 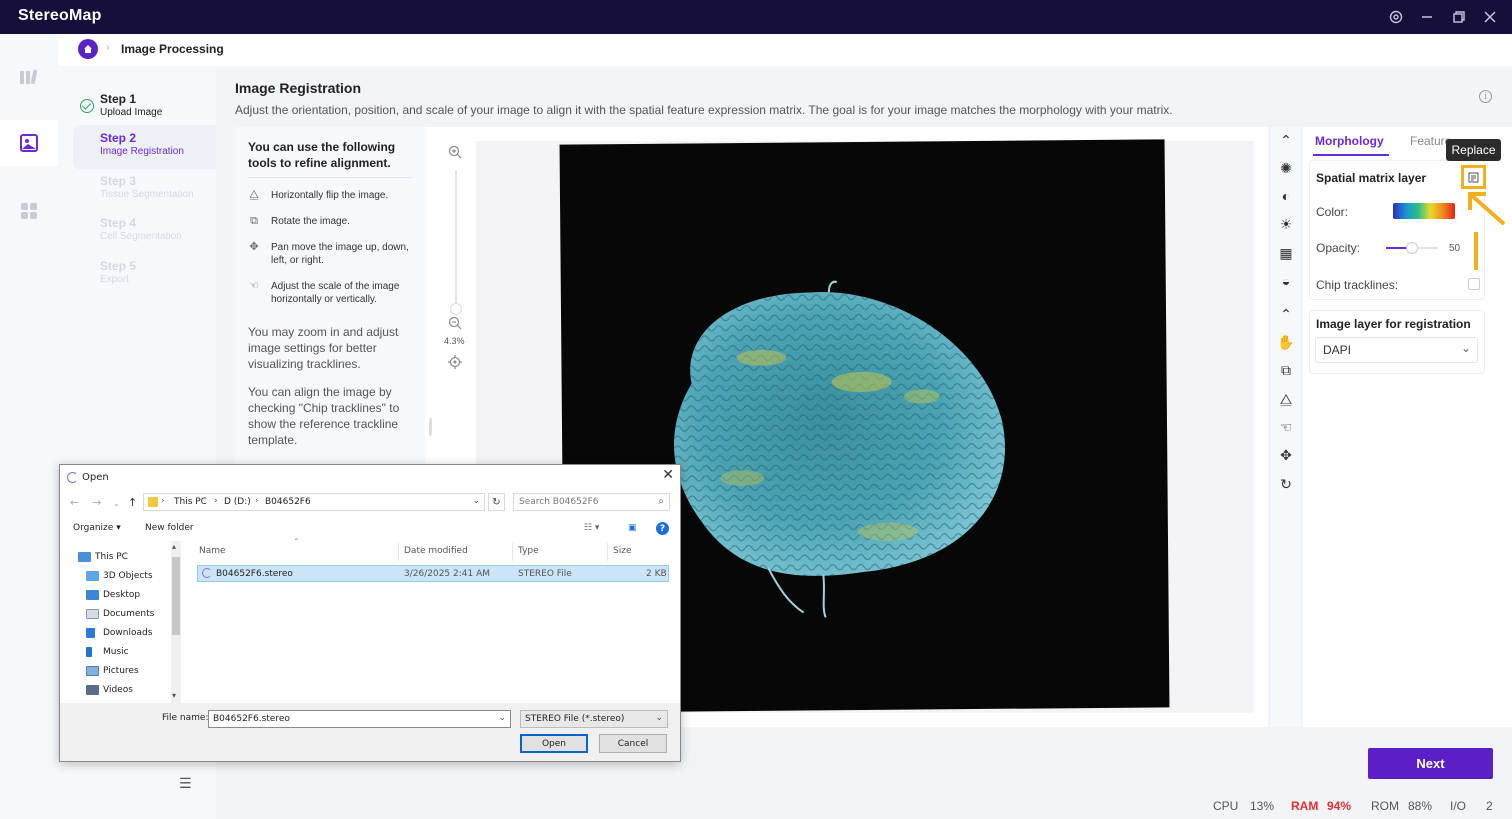 I want to click on cube-icon, so click(x=92, y=576).